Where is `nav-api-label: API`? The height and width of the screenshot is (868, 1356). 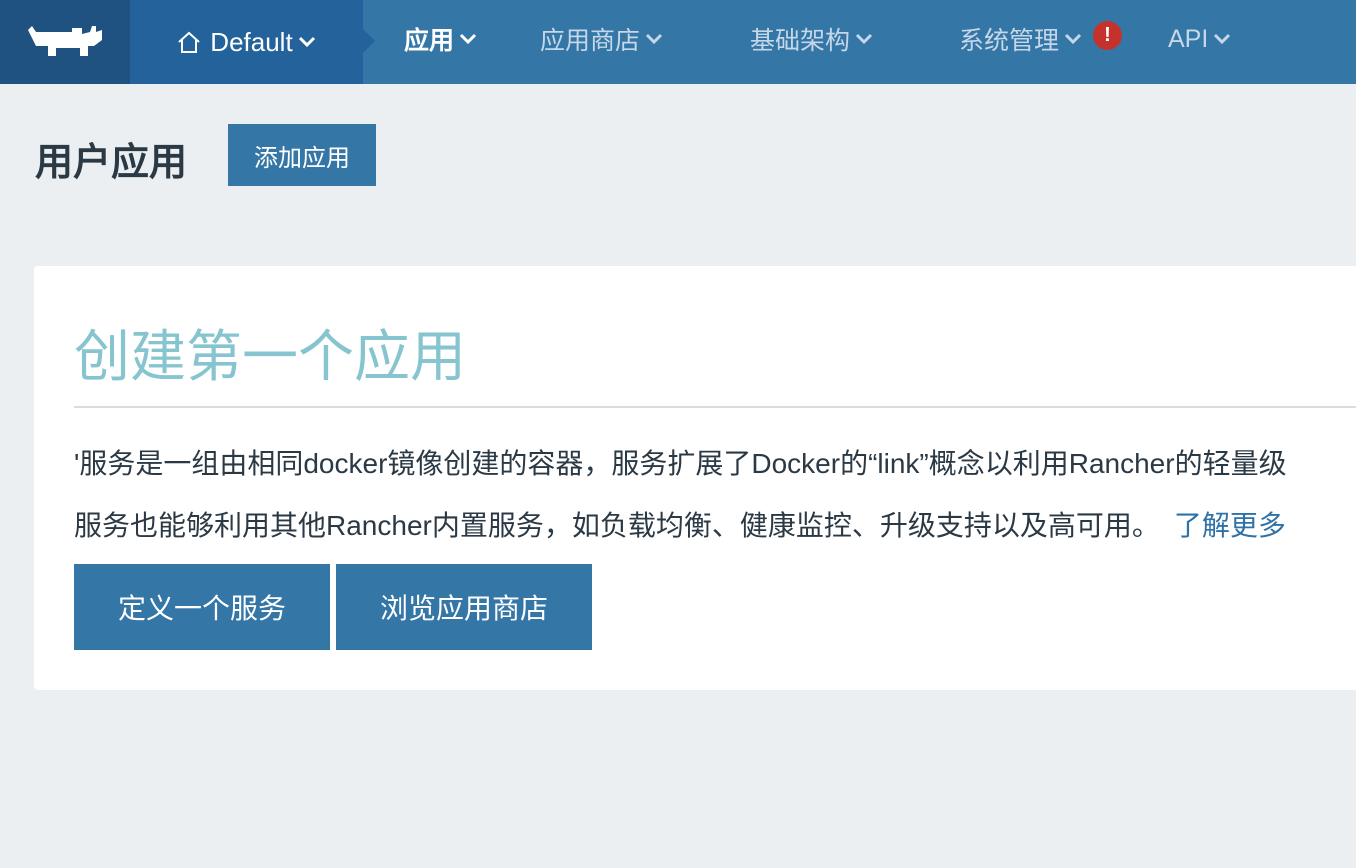
nav-api-label: API is located at coordinates (1188, 38).